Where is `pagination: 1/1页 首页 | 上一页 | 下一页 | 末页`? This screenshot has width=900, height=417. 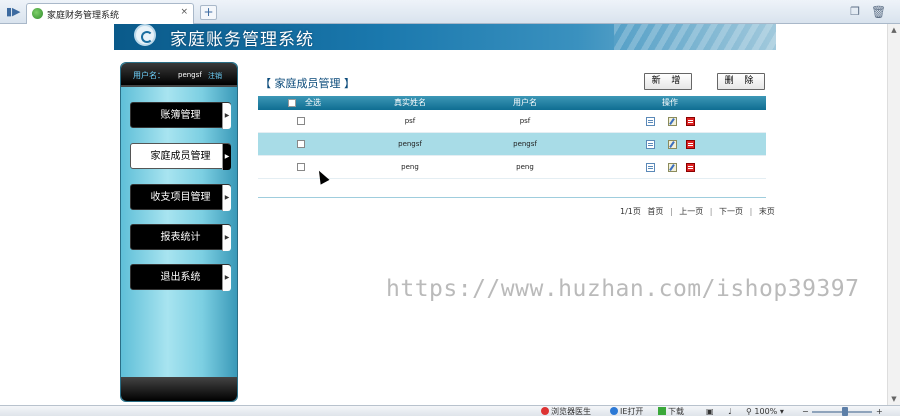 pagination: 1/1页 首页 | 上一页 | 下一页 | 末页 is located at coordinates (697, 211).